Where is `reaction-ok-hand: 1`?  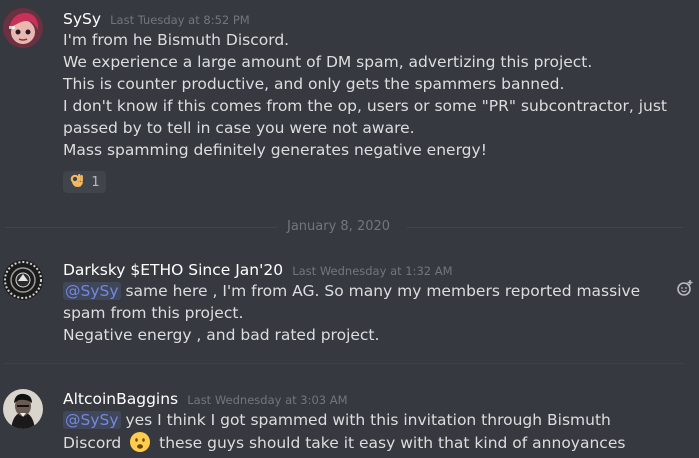 reaction-ok-hand: 1 is located at coordinates (84, 182).